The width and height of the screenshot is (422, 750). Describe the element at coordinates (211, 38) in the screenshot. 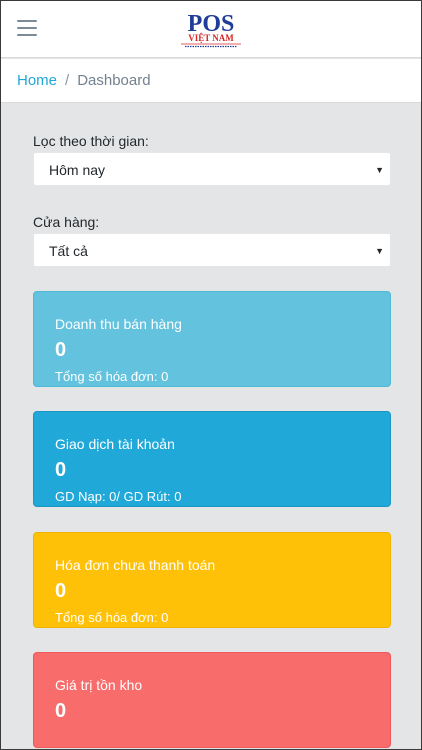

I see `svg-text: VIỆT NAM` at that location.